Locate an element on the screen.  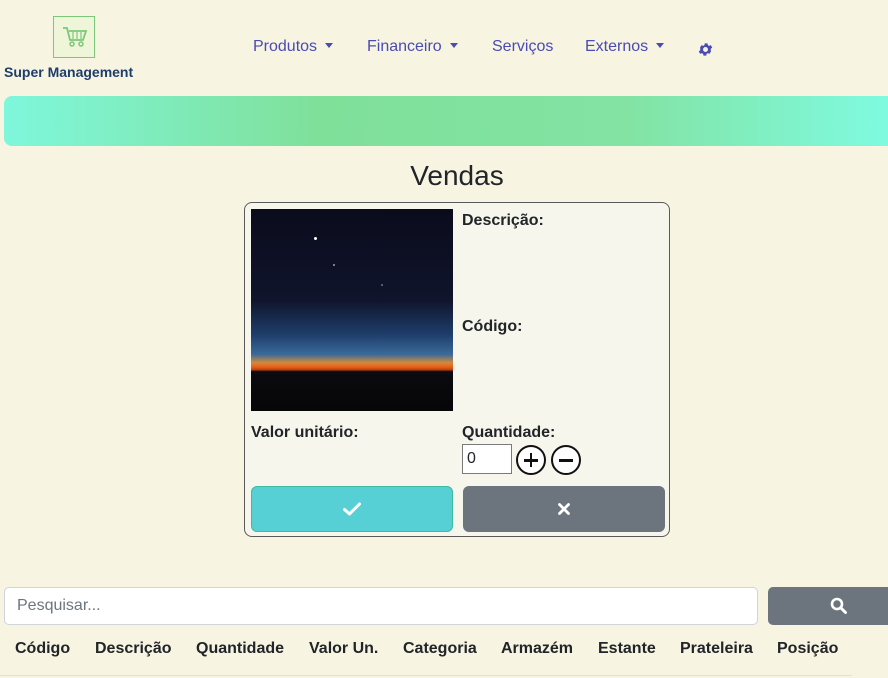
nav-externos-label: Externos is located at coordinates (617, 46).